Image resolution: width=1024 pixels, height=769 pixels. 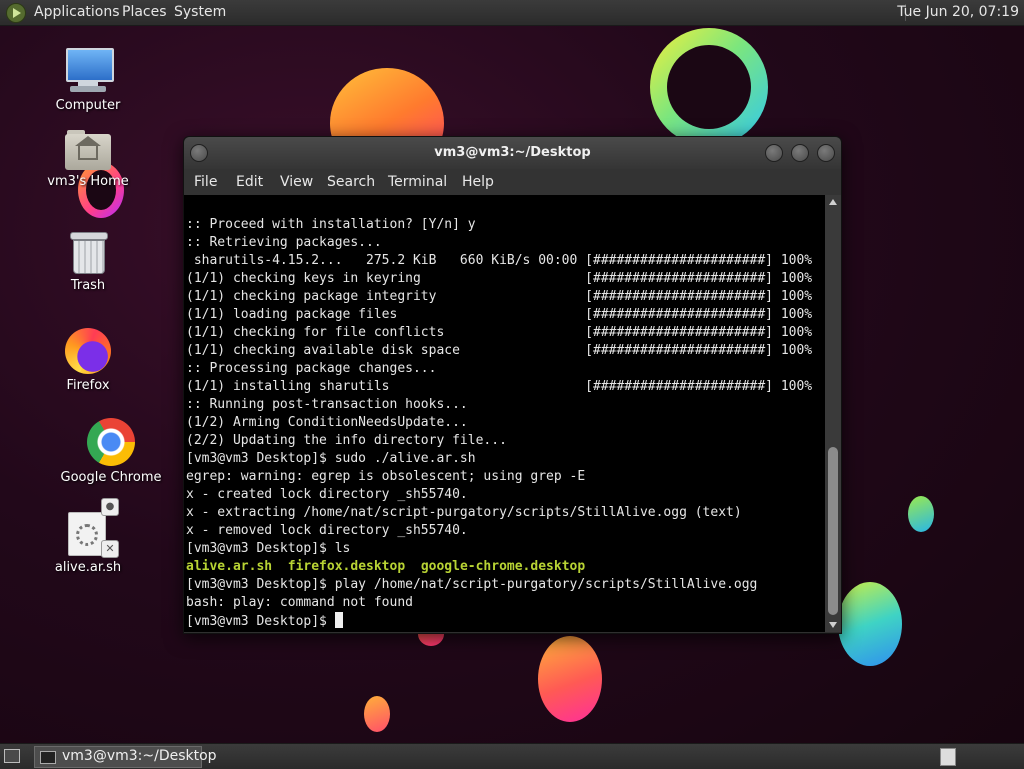 I want to click on wallpaper-pink-blob-small, so click(x=377, y=714).